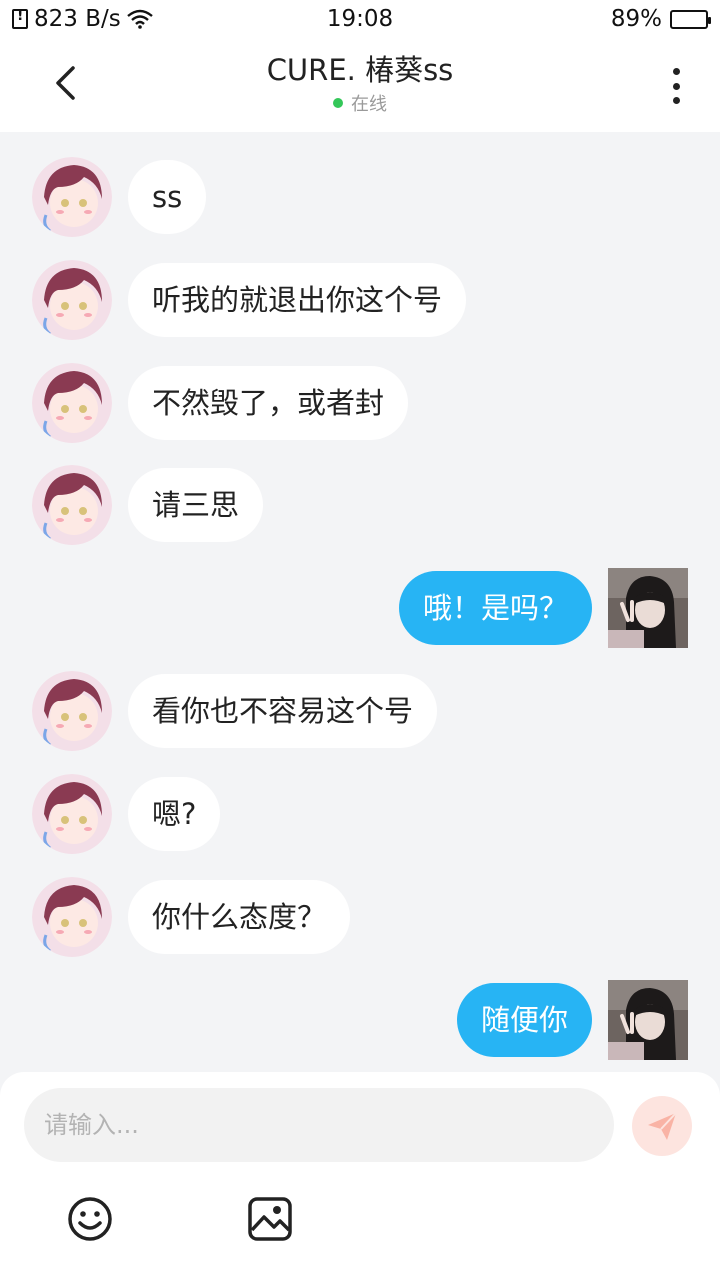 The height and width of the screenshot is (1280, 720). I want to click on message-input, so click(319, 1125).